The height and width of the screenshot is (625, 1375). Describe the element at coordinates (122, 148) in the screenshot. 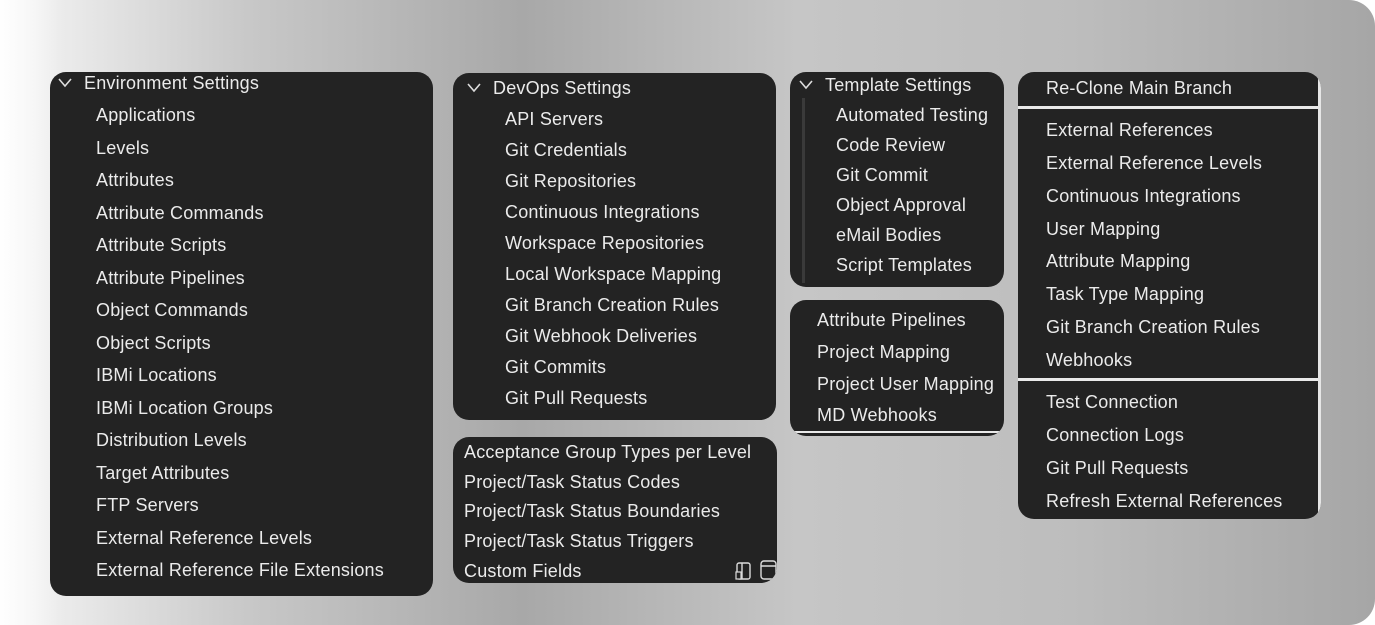

I see `menu-item-levels: Levels` at that location.